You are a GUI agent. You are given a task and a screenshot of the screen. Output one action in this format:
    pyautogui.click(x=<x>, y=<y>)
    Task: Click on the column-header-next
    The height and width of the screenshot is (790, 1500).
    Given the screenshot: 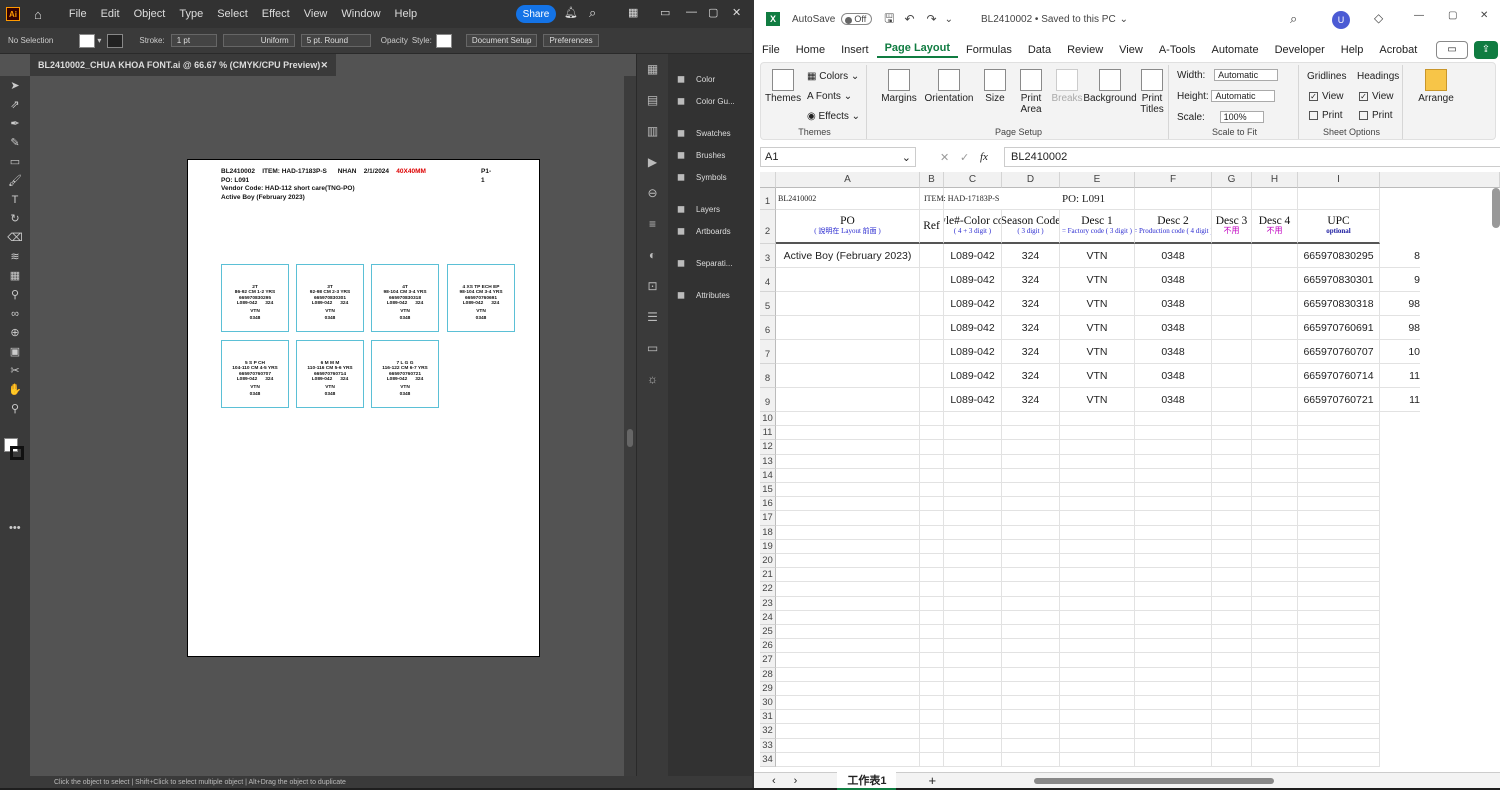 What is the action you would take?
    pyautogui.click(x=1440, y=180)
    